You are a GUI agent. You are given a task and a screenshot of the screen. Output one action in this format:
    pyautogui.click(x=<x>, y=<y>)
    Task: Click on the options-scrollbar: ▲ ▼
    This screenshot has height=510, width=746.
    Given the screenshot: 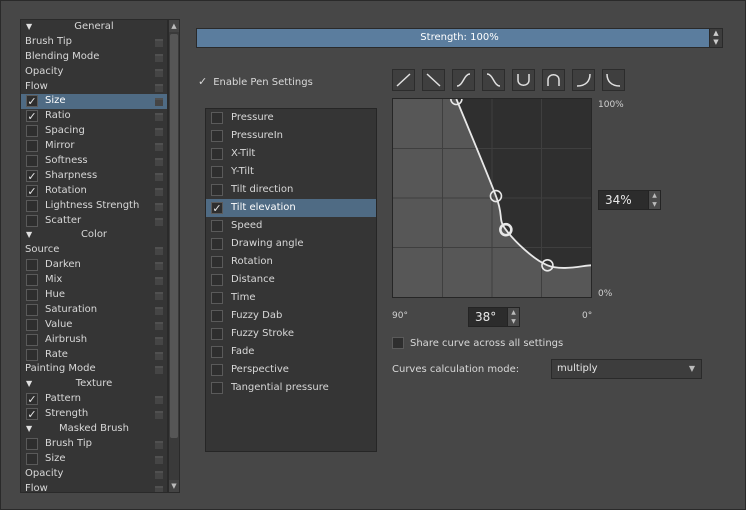 What is the action you would take?
    pyautogui.click(x=174, y=256)
    